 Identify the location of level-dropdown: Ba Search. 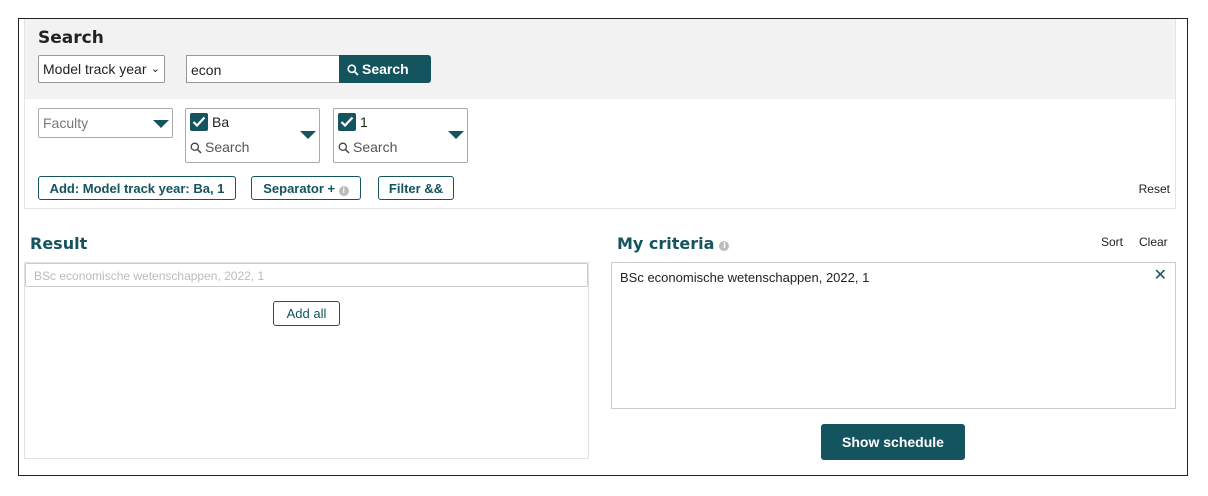
(252, 135).